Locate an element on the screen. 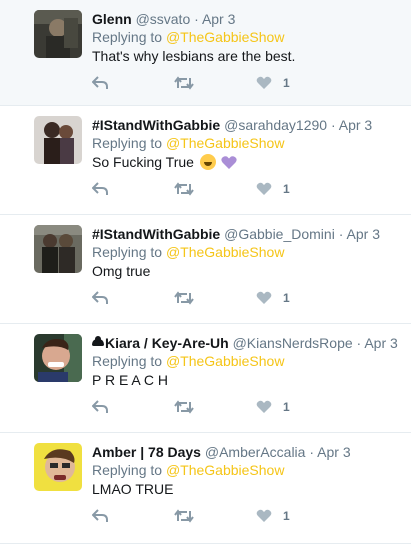 This screenshot has width=411, height=544. user-handle: @sarahday1290 is located at coordinates (275, 125).